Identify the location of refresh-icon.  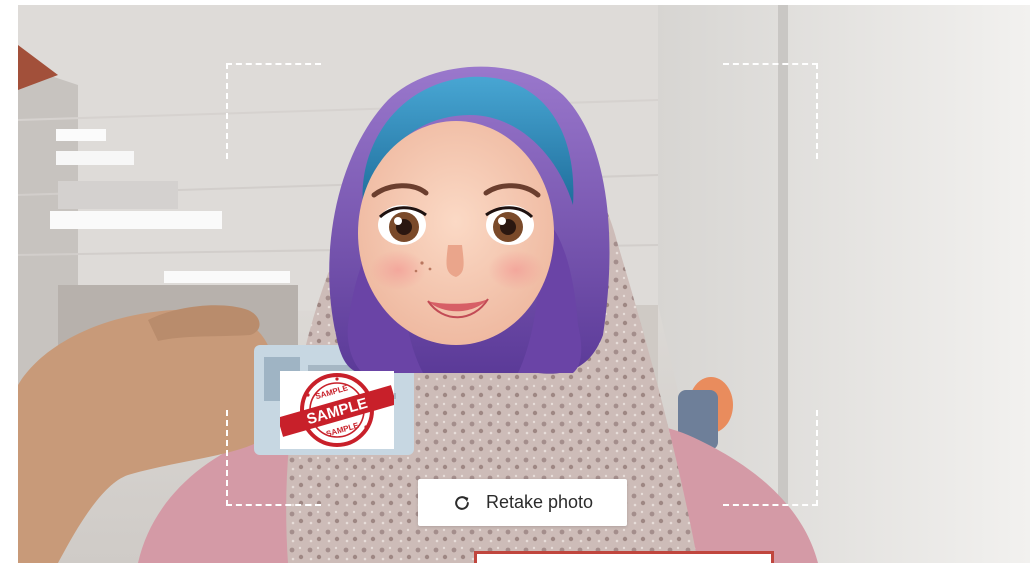
(462, 502).